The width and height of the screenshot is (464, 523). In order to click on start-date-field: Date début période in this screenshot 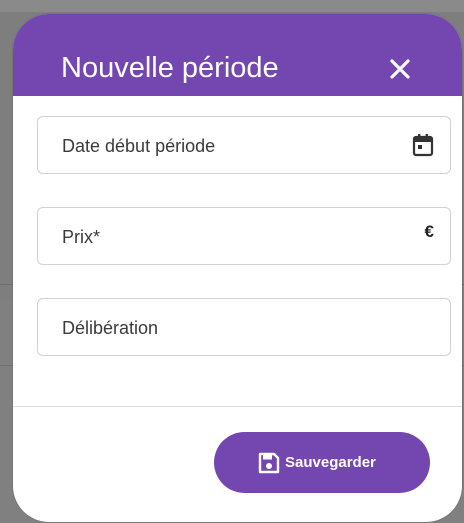, I will do `click(244, 145)`.